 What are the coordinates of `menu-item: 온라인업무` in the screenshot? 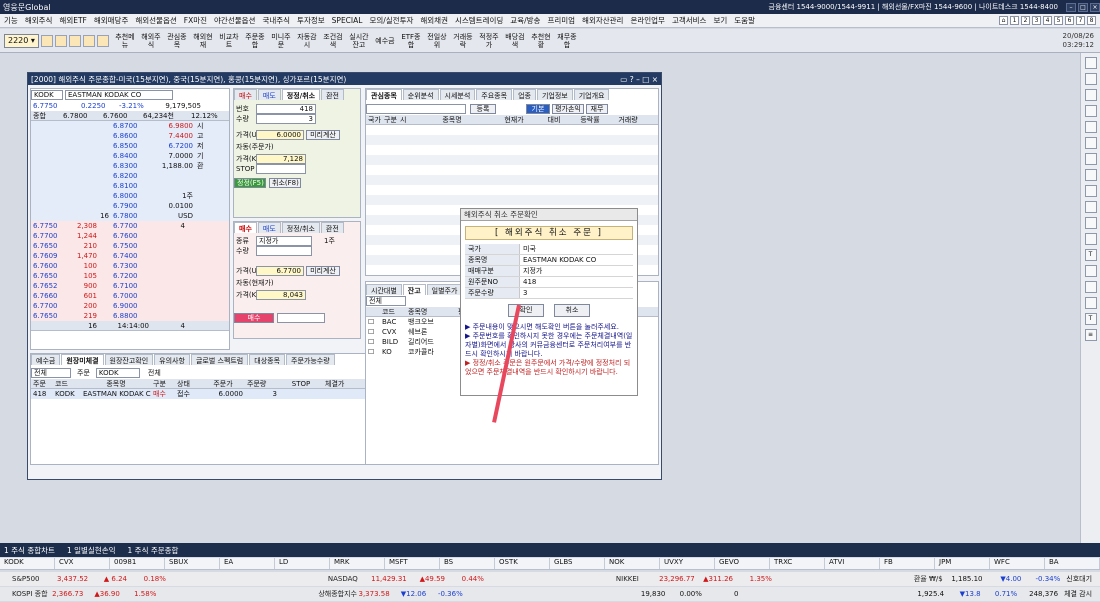 It's located at (647, 20).